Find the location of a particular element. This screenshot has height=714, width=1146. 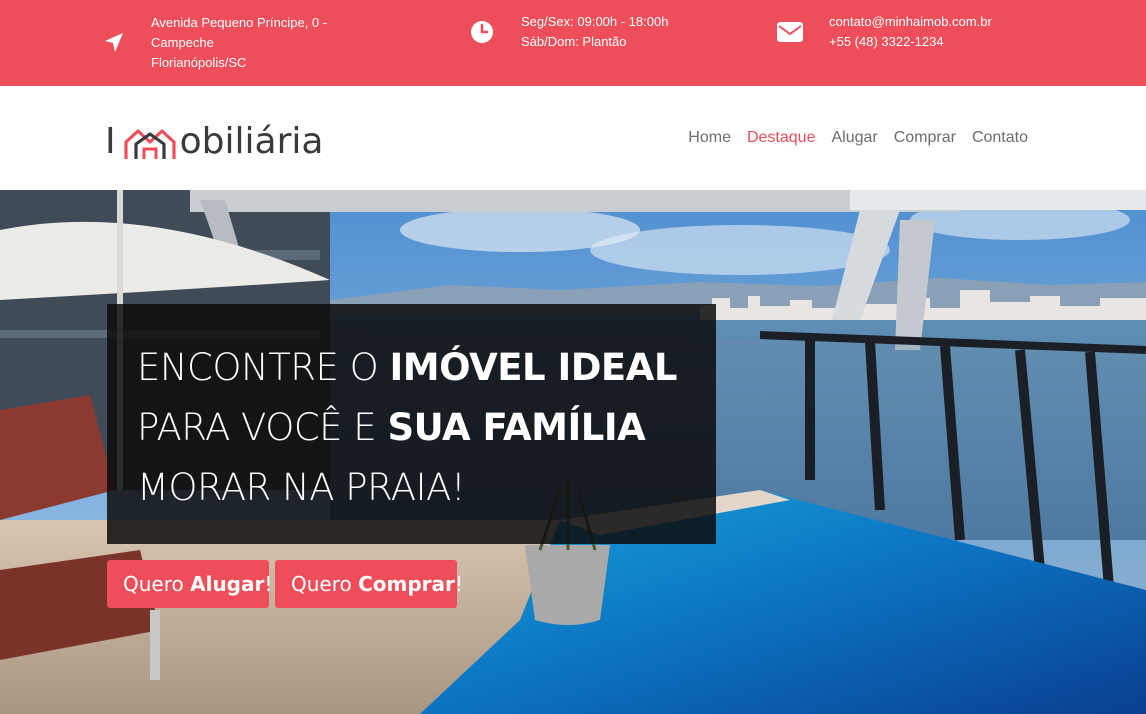

headline-line-2: PARA VOCÊ E SUA FAMÍLIA is located at coordinates (407, 428).